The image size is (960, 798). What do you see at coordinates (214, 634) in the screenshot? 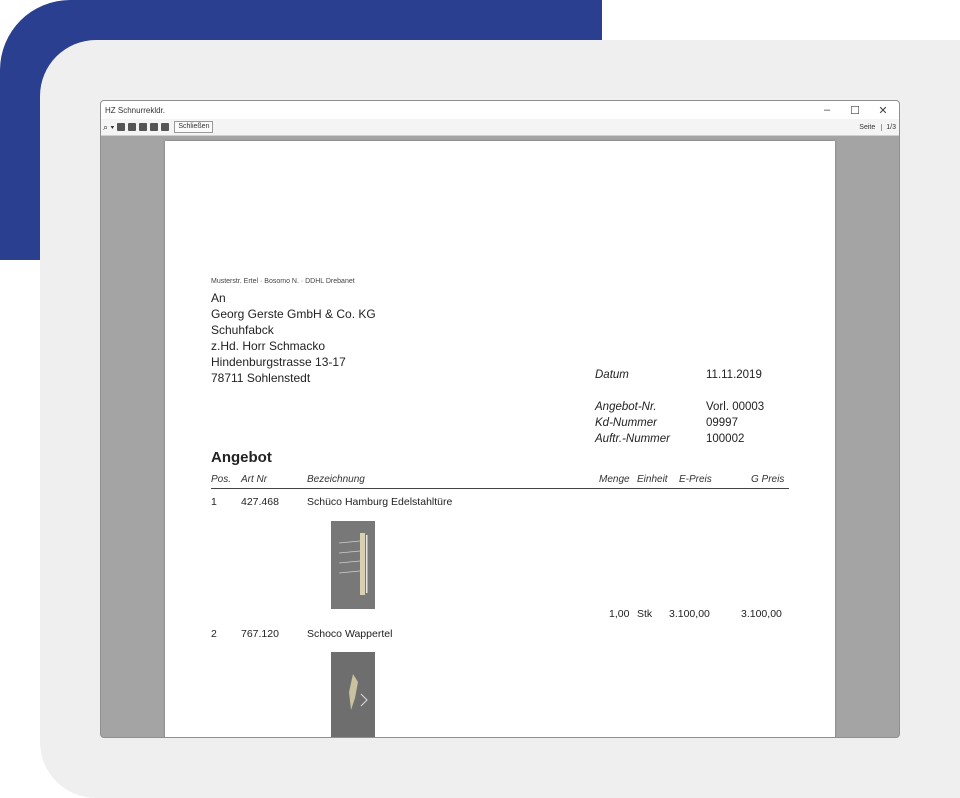
I see `item-pos: 2` at bounding box center [214, 634].